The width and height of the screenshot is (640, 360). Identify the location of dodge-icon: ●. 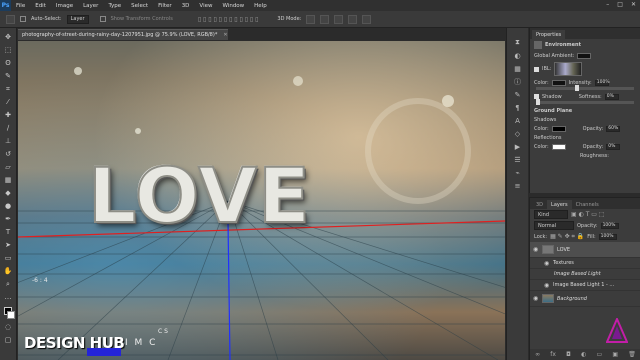
(8, 206).